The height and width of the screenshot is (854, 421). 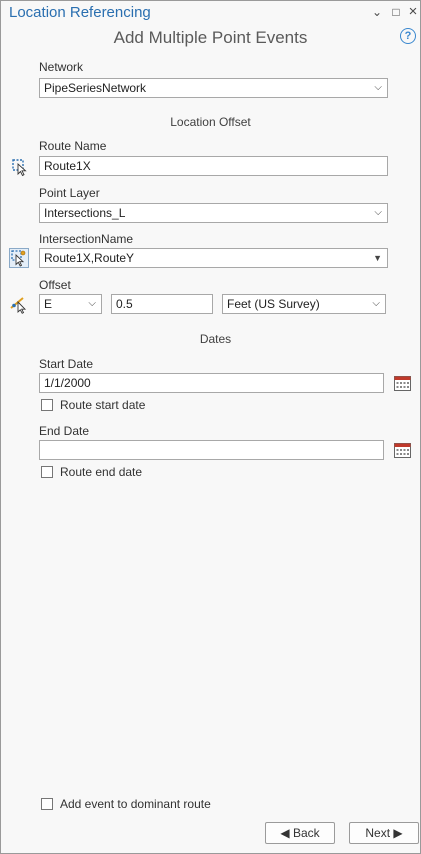 What do you see at coordinates (210, 37) in the screenshot?
I see `tool-title: Add Multiple Point Events` at bounding box center [210, 37].